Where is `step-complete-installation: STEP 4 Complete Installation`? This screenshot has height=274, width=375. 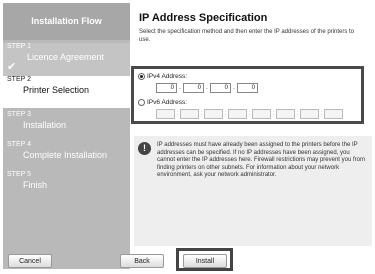
step-complete-installation: STEP 4 Complete Installation is located at coordinates (66, 150).